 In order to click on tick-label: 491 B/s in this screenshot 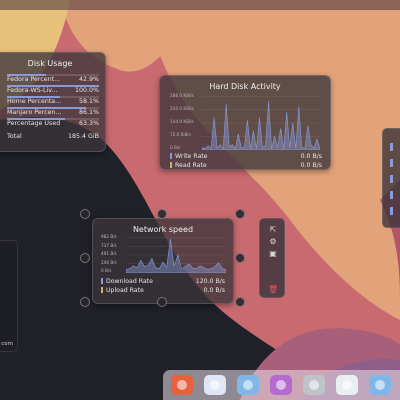, I will do `click(109, 253)`.